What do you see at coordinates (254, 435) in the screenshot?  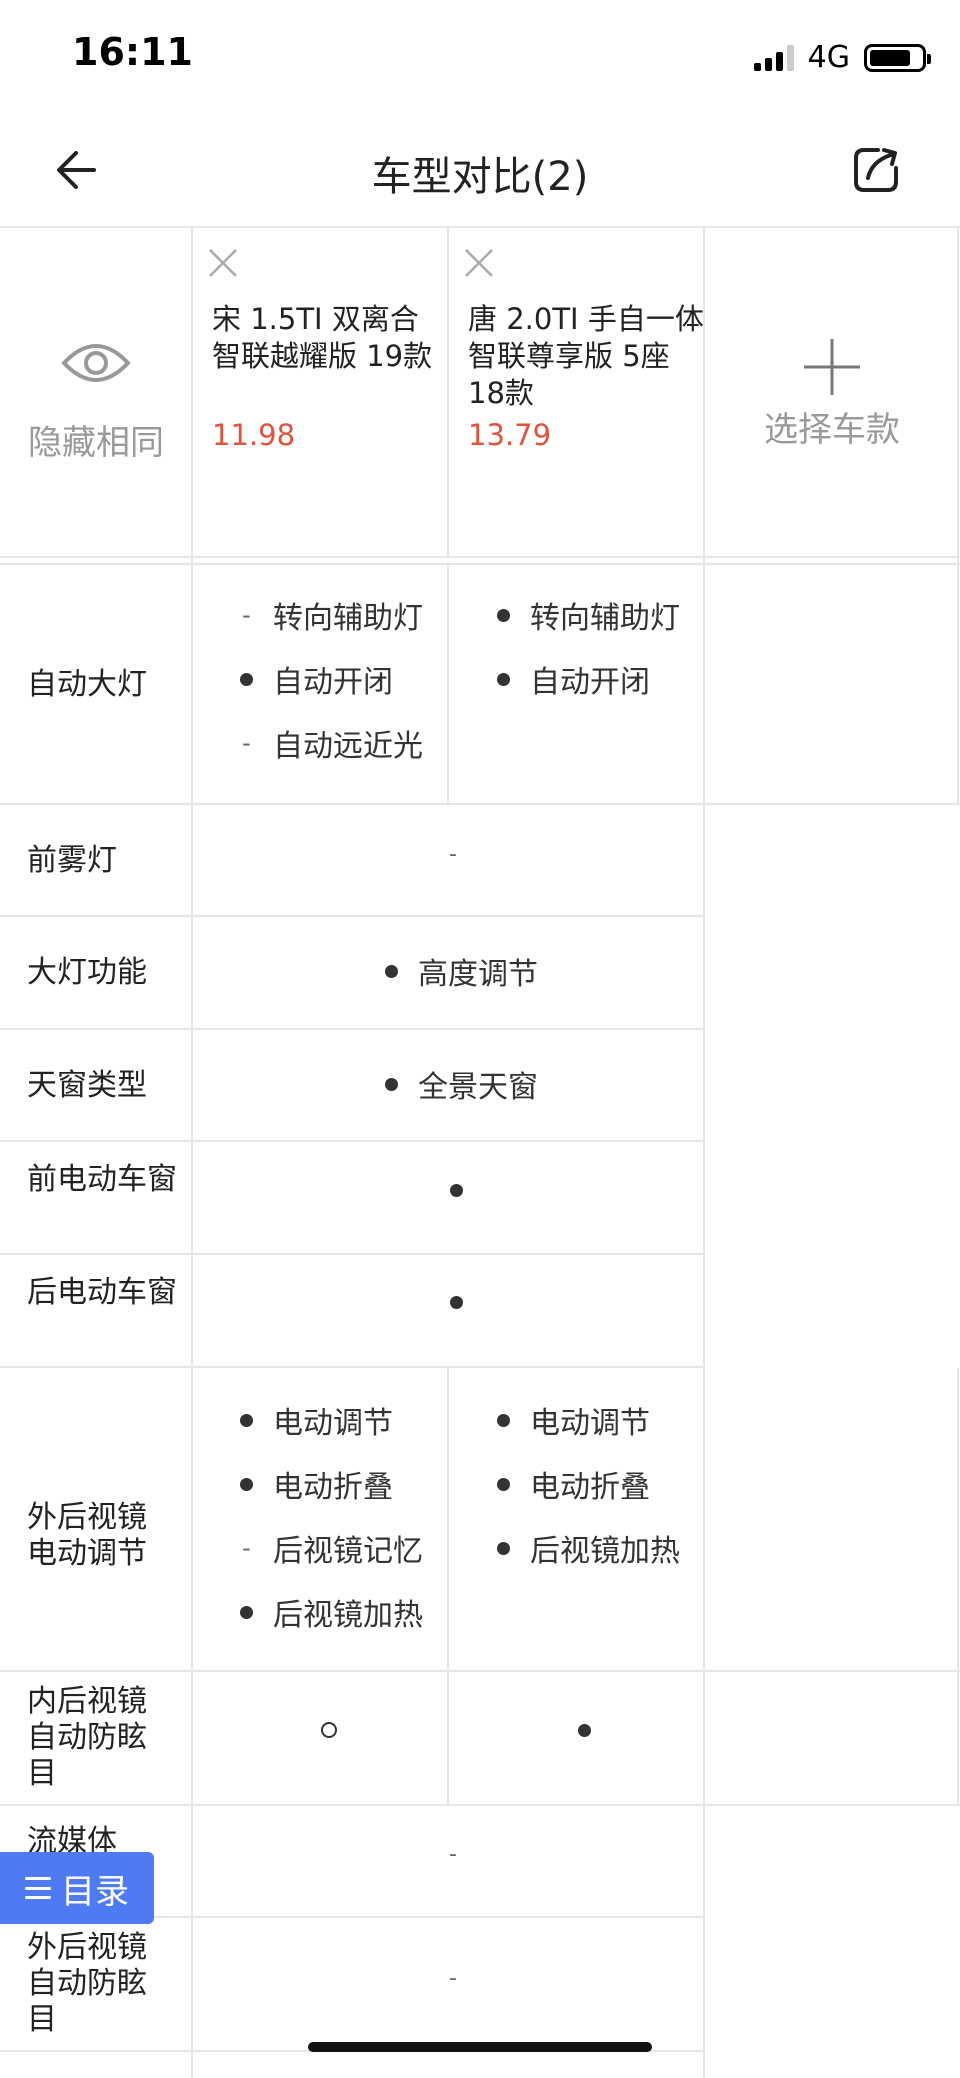 I see `car-1-price: 11.98` at bounding box center [254, 435].